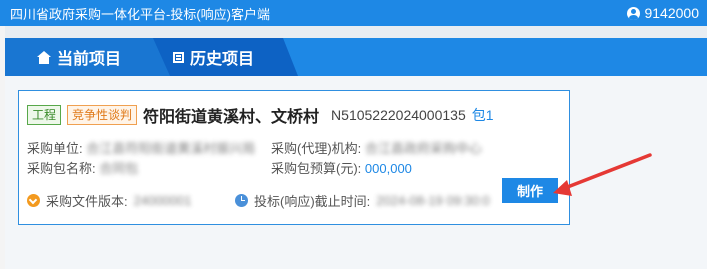 The image size is (707, 269). Describe the element at coordinates (44, 57) in the screenshot. I see `house-icon` at that location.